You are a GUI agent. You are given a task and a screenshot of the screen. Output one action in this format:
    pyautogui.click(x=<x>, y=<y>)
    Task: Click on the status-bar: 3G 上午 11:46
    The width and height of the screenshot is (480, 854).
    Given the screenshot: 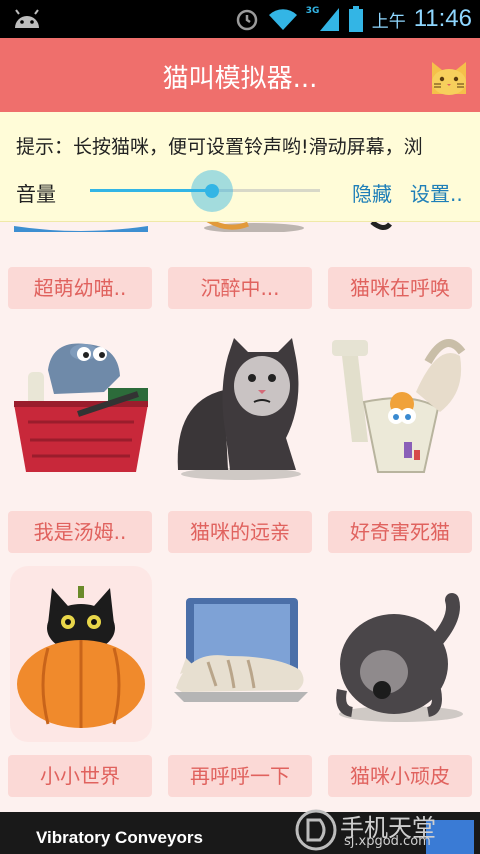 What is the action you would take?
    pyautogui.click(x=240, y=19)
    